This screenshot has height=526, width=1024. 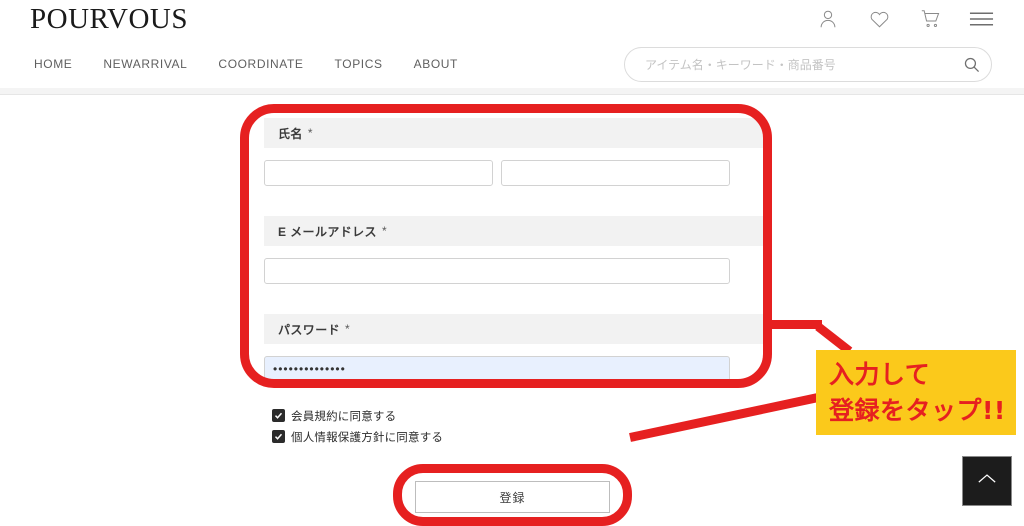 What do you see at coordinates (834, 338) in the screenshot?
I see `annotation-arrow-to-form-diagonal` at bounding box center [834, 338].